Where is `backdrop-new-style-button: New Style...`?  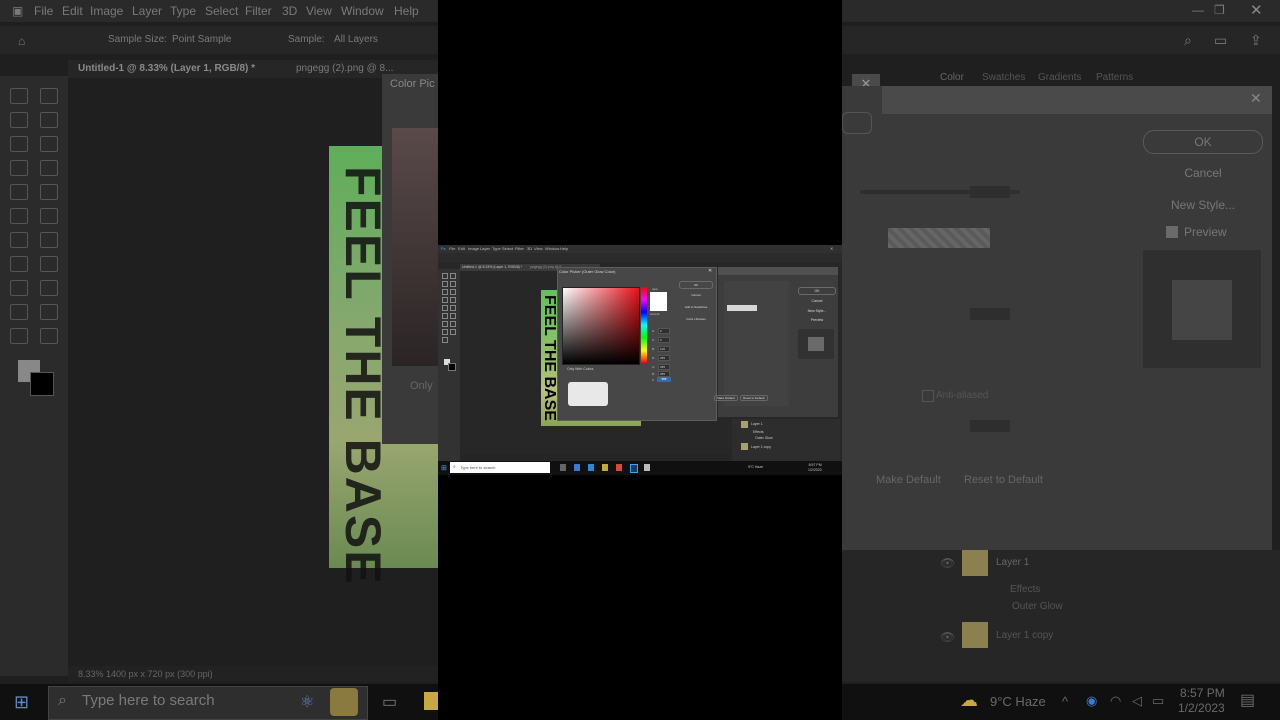
backdrop-new-style-button: New Style... is located at coordinates (1203, 205).